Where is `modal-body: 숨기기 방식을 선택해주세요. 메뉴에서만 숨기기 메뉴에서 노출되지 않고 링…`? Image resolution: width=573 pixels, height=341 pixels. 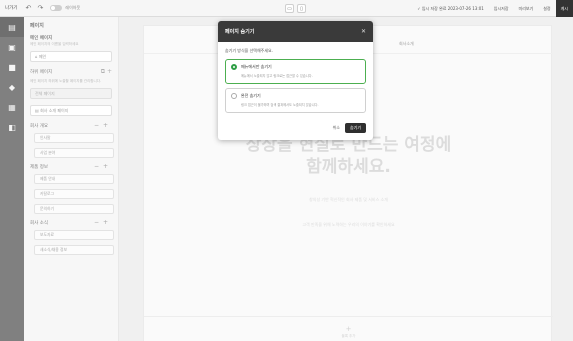 modal-body: 숨기기 방식을 선택해주세요. 메뉴에서만 숨기기 메뉴에서 노출되지 않고 링… is located at coordinates (295, 77).